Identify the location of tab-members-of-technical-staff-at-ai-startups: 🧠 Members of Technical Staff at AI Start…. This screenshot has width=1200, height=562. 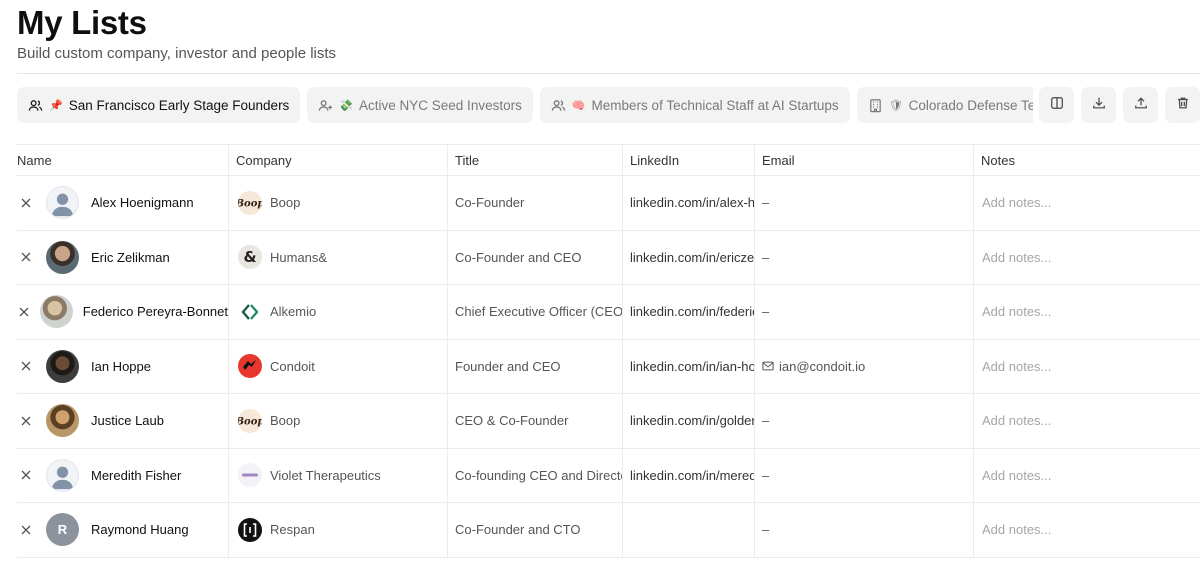
(694, 105).